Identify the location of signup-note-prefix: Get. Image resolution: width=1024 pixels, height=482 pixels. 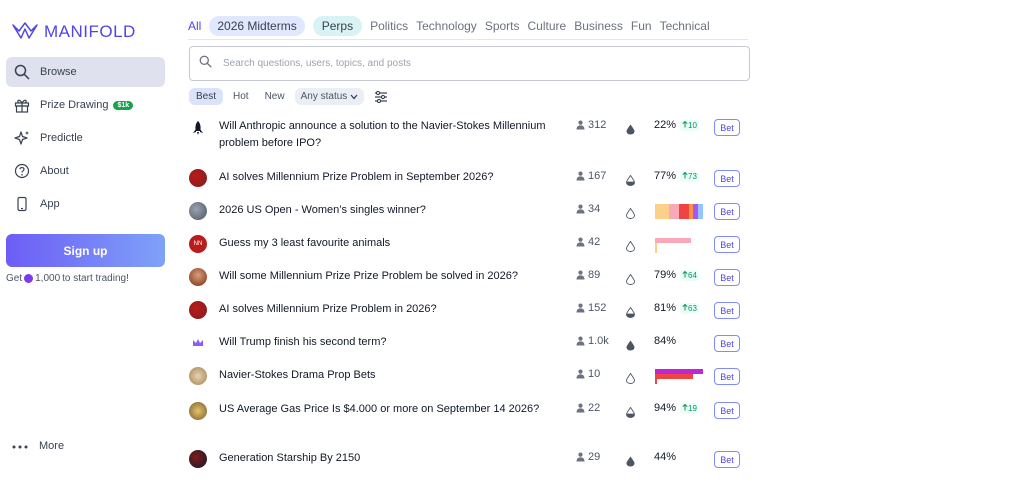
(14, 278).